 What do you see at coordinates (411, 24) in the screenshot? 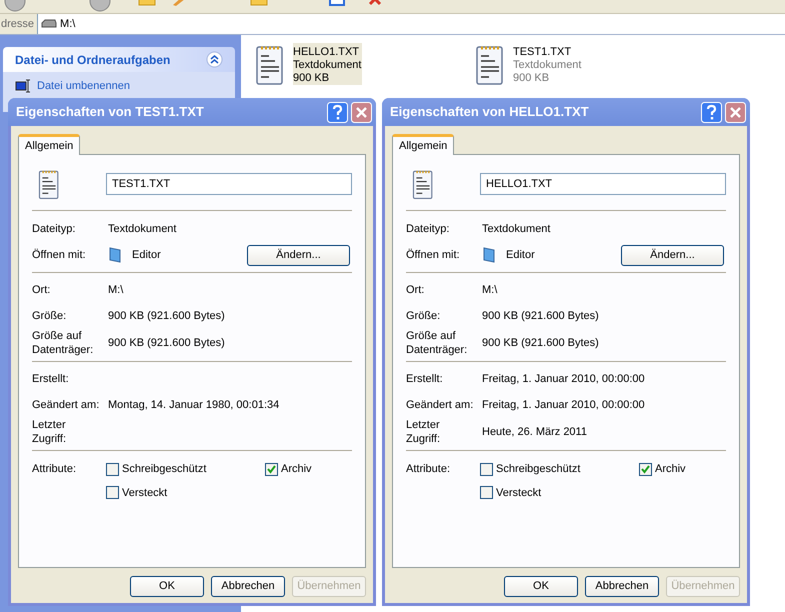
I see `address-field: M:\` at bounding box center [411, 24].